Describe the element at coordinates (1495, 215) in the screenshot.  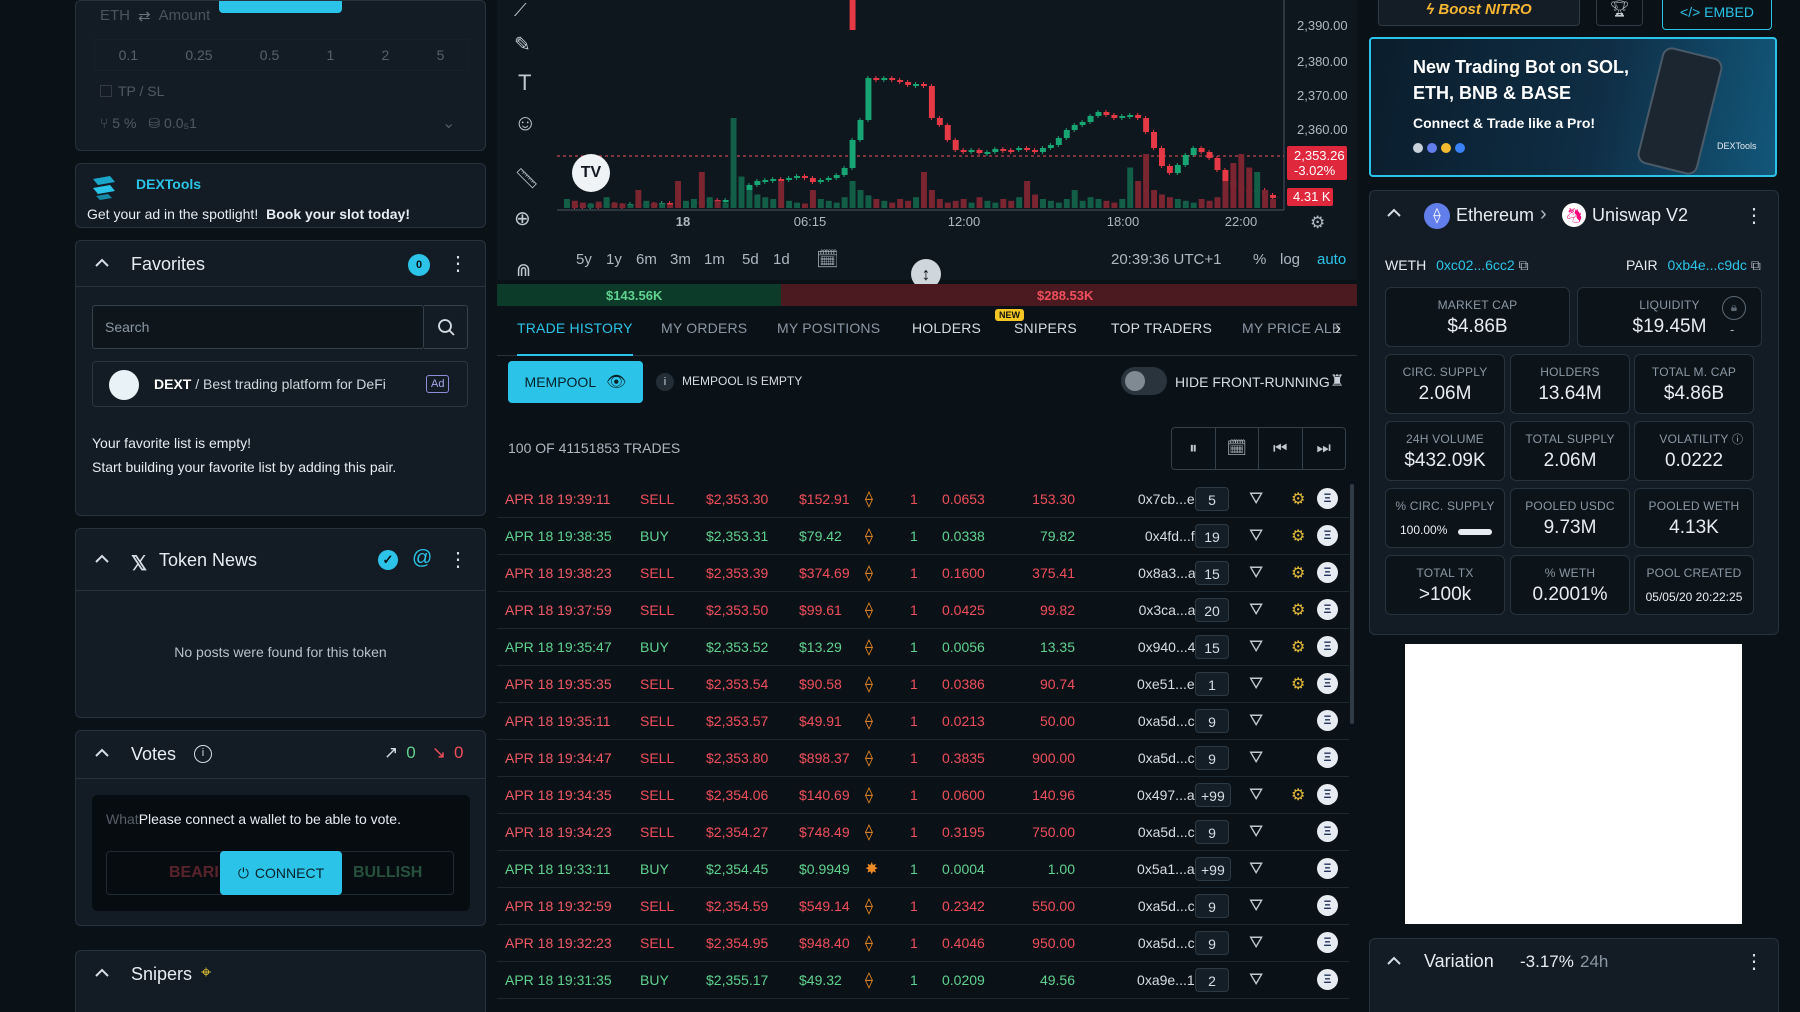
I see `chain-name: Ethereum` at that location.